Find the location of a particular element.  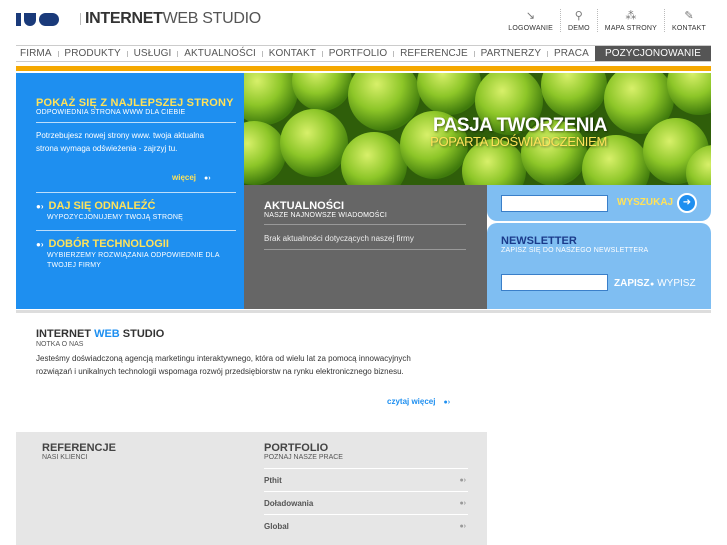

search-button: WYSZUKAJ is located at coordinates (645, 202).